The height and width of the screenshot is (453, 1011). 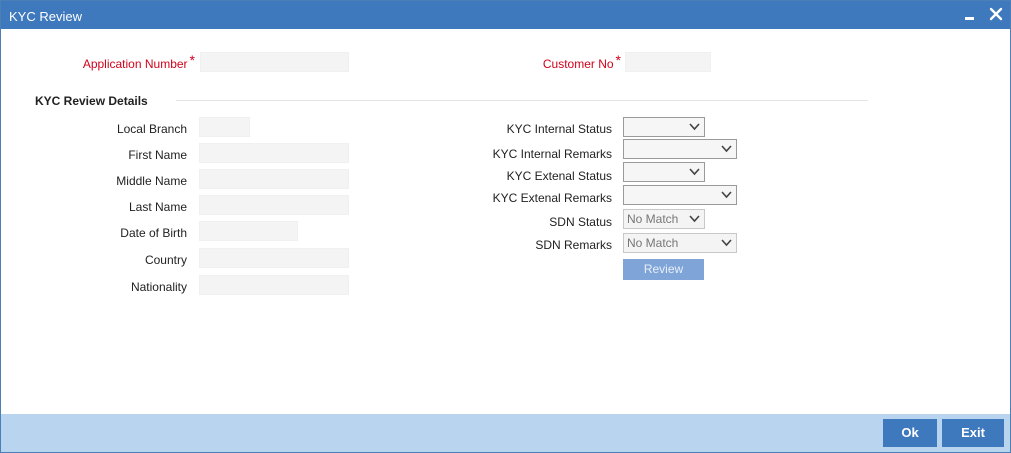 I want to click on kyc-external-remarks-select, so click(x=680, y=195).